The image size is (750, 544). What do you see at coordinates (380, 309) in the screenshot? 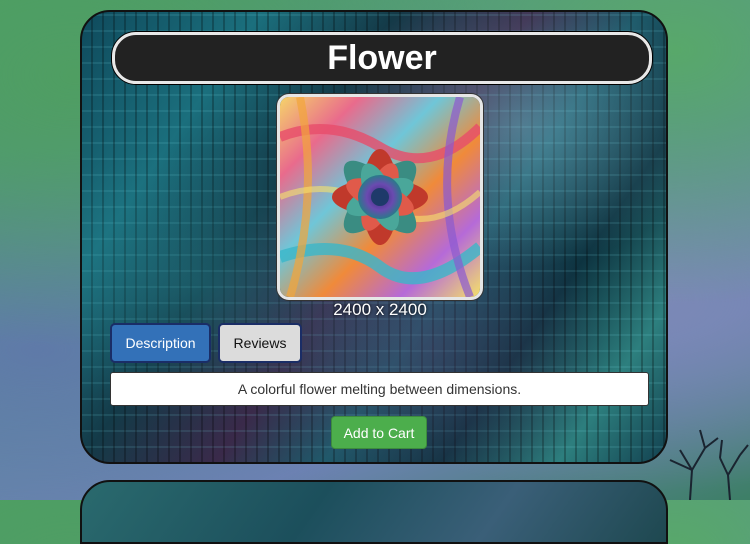
I see `image-dimensions: 2400 x 2400` at bounding box center [380, 309].